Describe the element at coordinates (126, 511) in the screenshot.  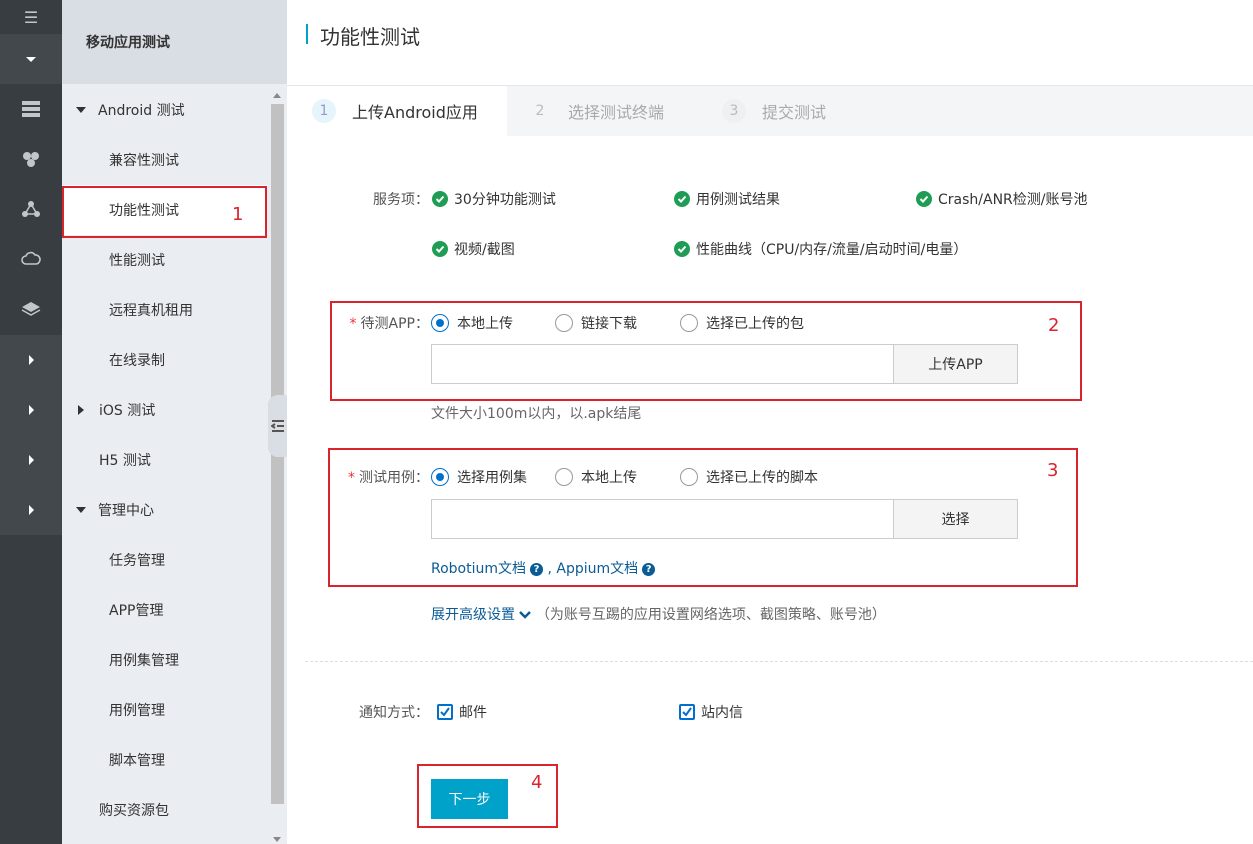
I see `sidebar-group-label: 管理中心` at that location.